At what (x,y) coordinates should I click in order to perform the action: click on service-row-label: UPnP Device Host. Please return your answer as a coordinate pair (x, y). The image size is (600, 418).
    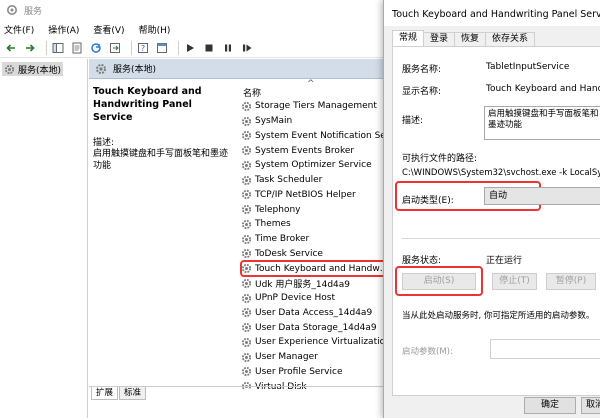
    Looking at the image, I should click on (295, 298).